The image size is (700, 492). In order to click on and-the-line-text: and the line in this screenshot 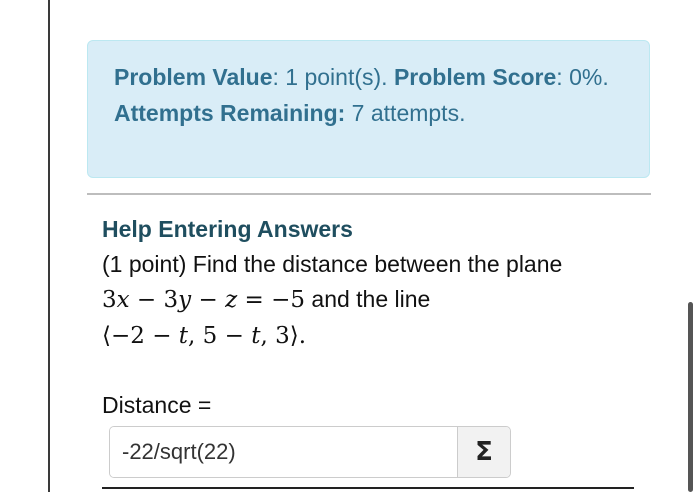, I will do `click(368, 299)`.